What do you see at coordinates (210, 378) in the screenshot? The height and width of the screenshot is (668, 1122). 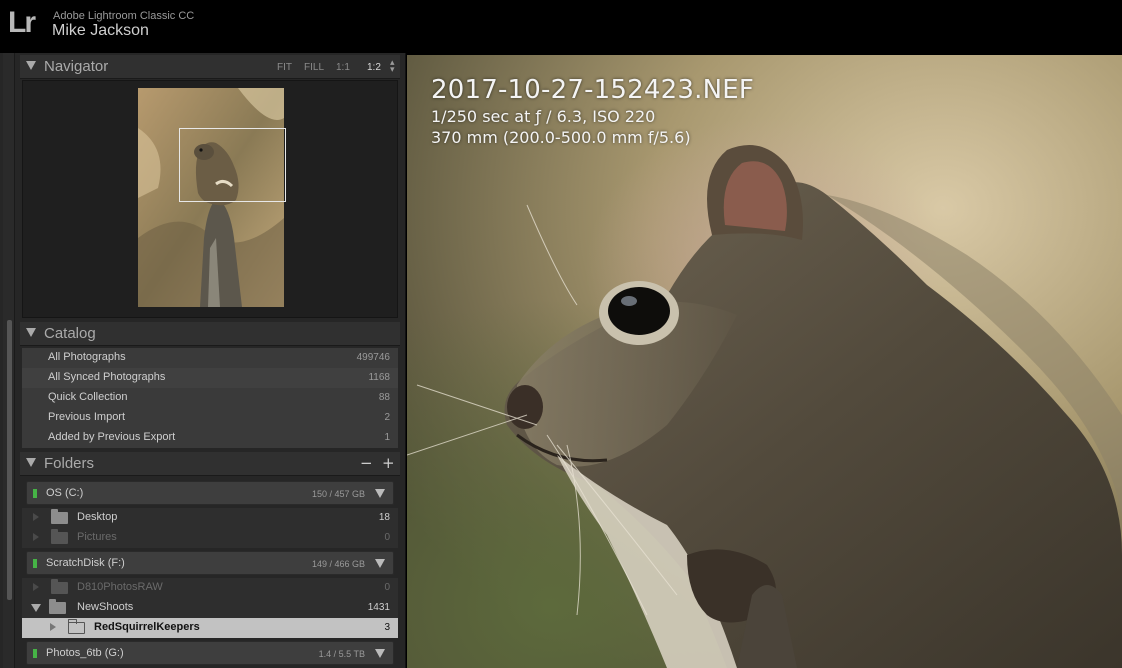 I see `catalog-item-all-synced: All Synced Photographs 1168` at bounding box center [210, 378].